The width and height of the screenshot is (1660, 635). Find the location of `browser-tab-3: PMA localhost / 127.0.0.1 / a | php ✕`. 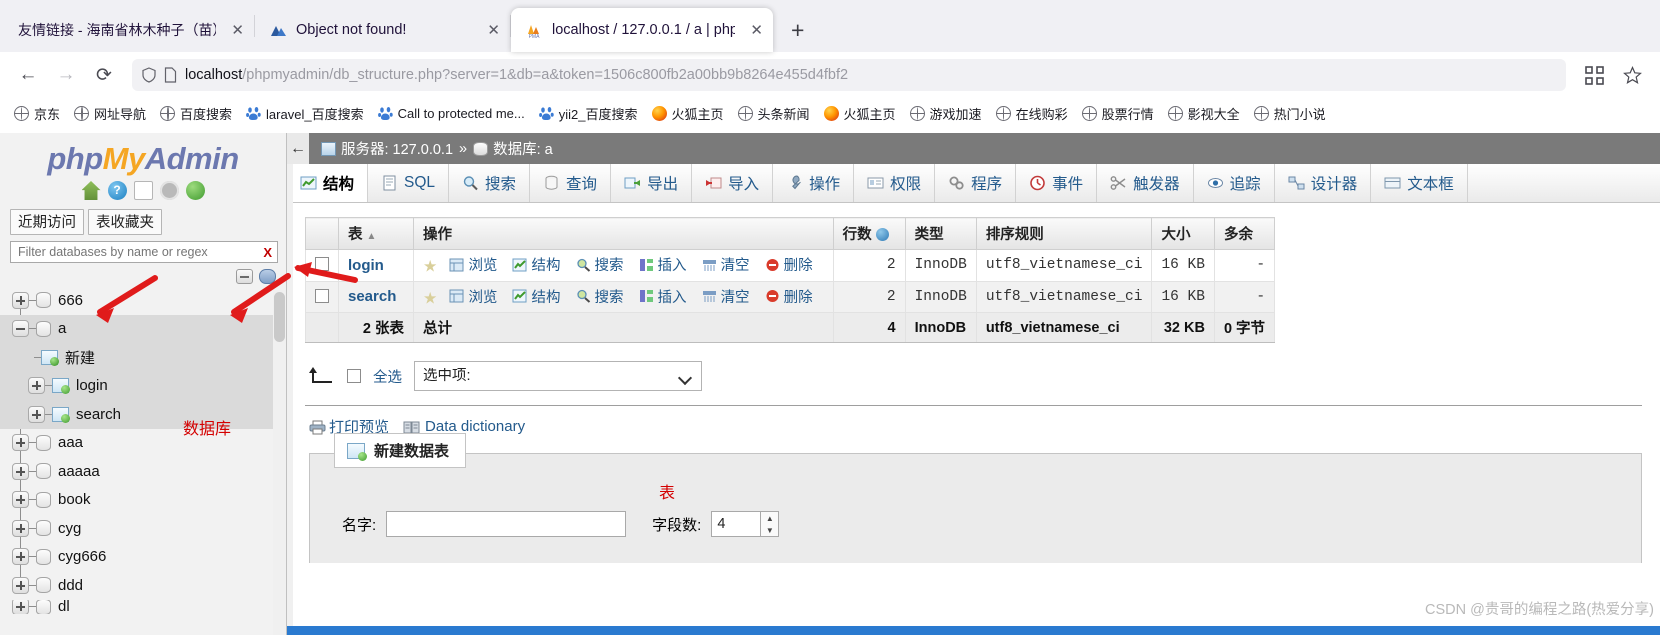

browser-tab-3: PMA localhost / 127.0.0.1 / a | php ✕ is located at coordinates (642, 30).